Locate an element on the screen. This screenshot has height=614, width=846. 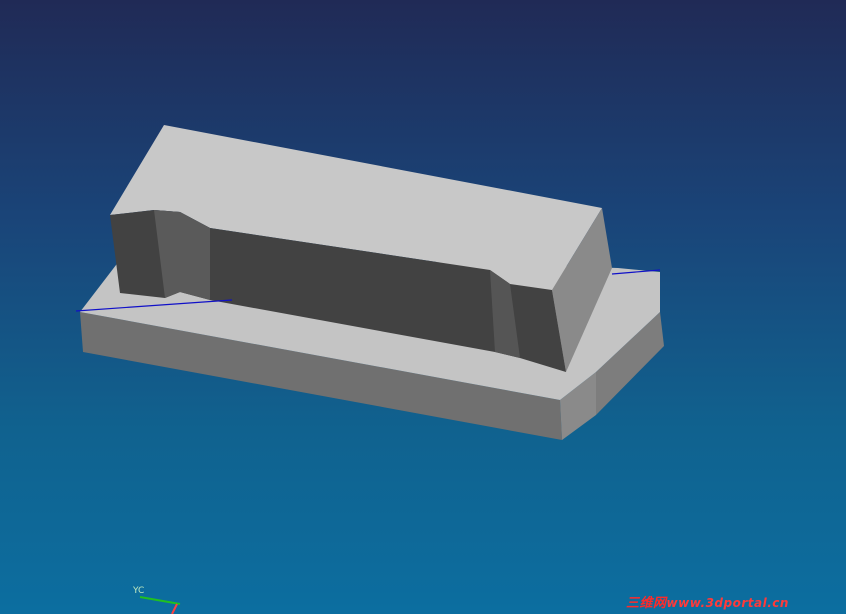
watermark: 三维网www.3dportal.cn is located at coordinates (707, 601).